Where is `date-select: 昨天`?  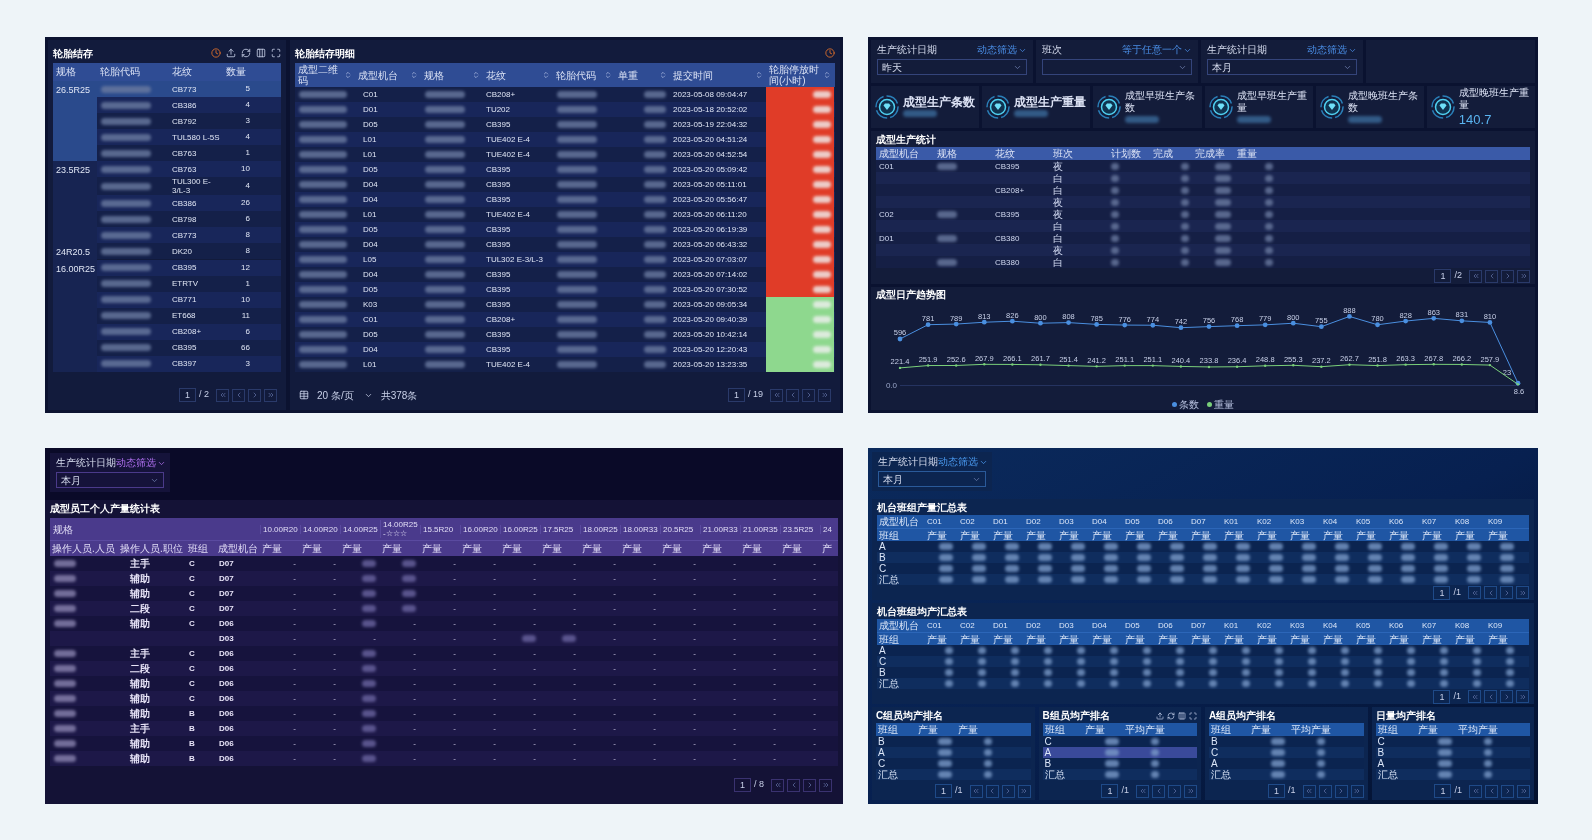
date-select: 昨天 is located at coordinates (952, 67).